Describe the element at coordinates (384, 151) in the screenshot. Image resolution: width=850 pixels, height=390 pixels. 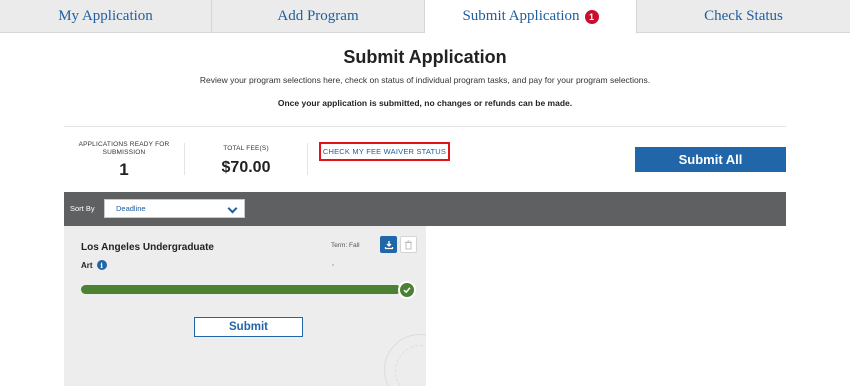
I see `fee-waiver-status-link: CHECK MY FEE WAIVER STATUS` at that location.